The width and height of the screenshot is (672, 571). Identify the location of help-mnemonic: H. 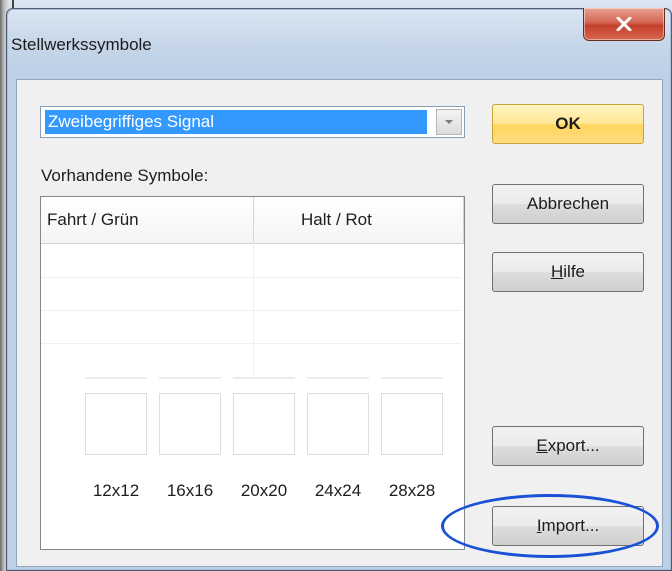
(557, 271).